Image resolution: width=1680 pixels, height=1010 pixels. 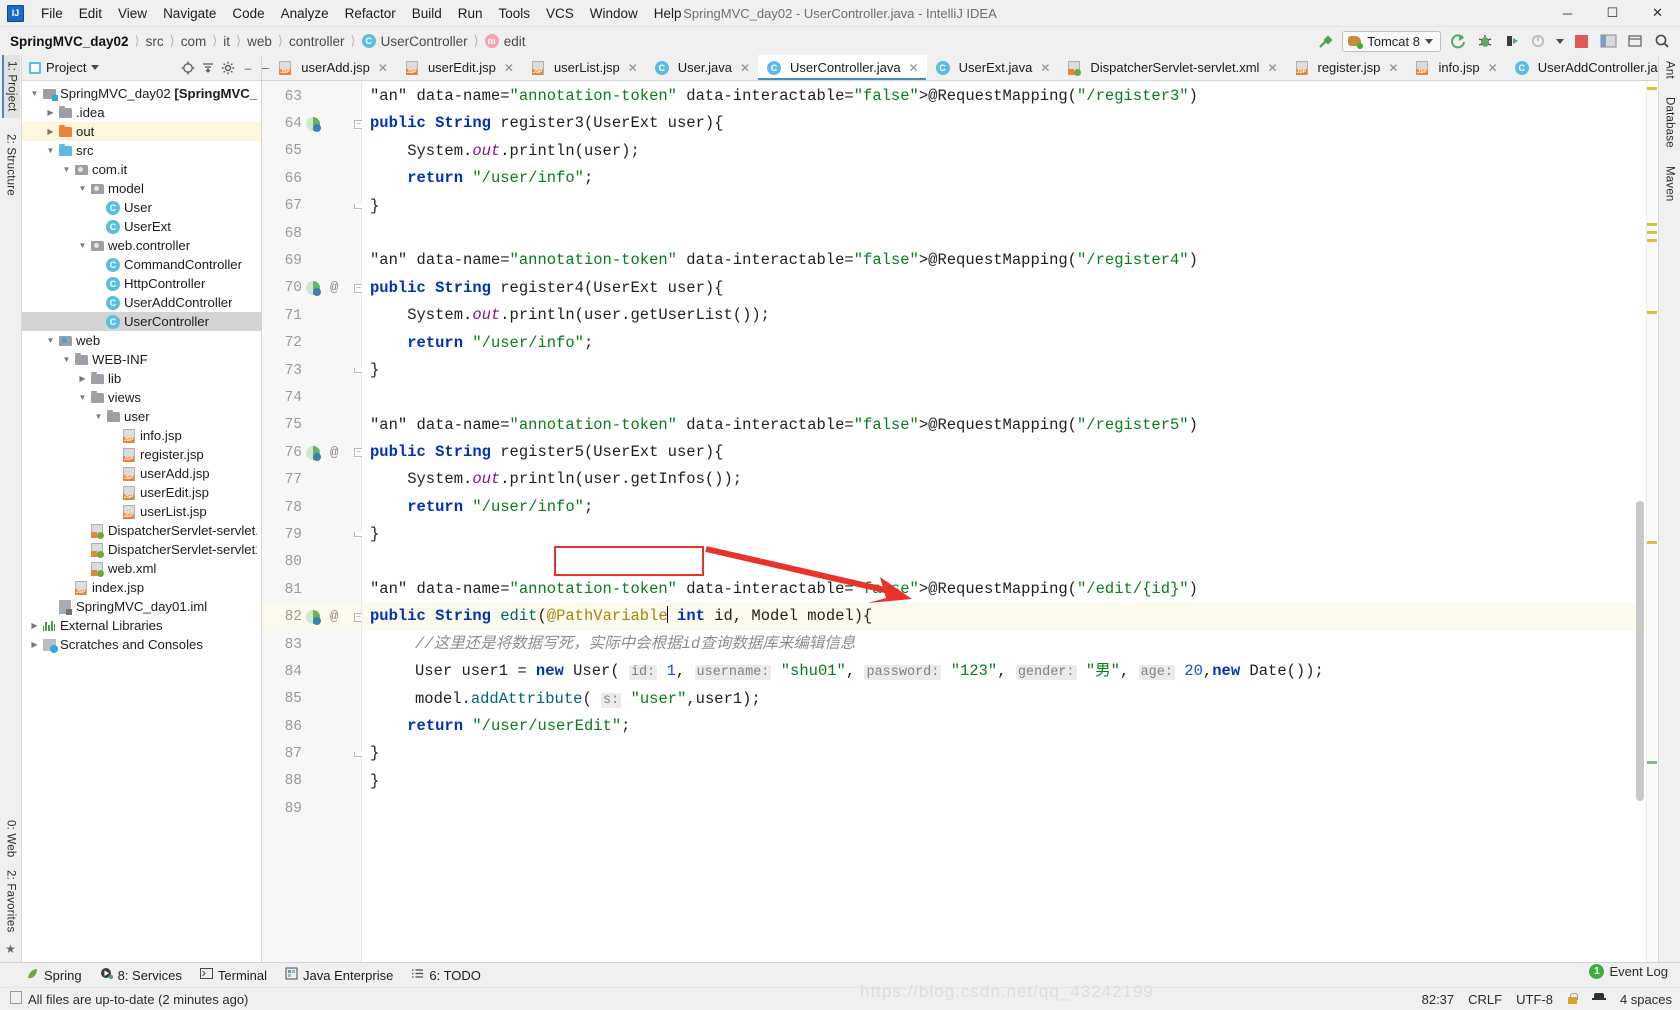 I want to click on gutter-line: 65, so click(x=311, y=151).